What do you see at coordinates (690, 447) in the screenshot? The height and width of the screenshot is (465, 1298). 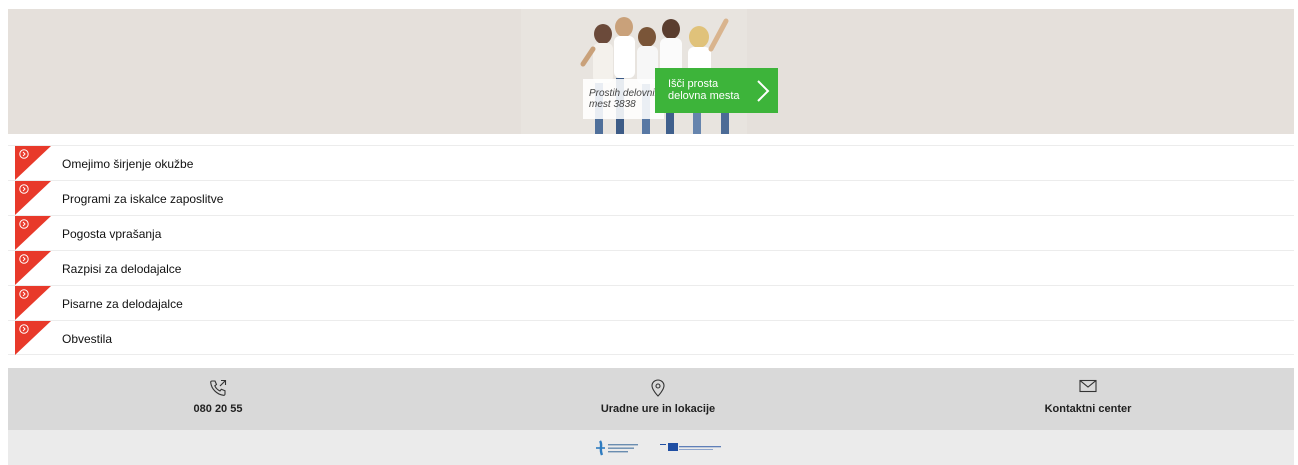 I see `eu-logo` at bounding box center [690, 447].